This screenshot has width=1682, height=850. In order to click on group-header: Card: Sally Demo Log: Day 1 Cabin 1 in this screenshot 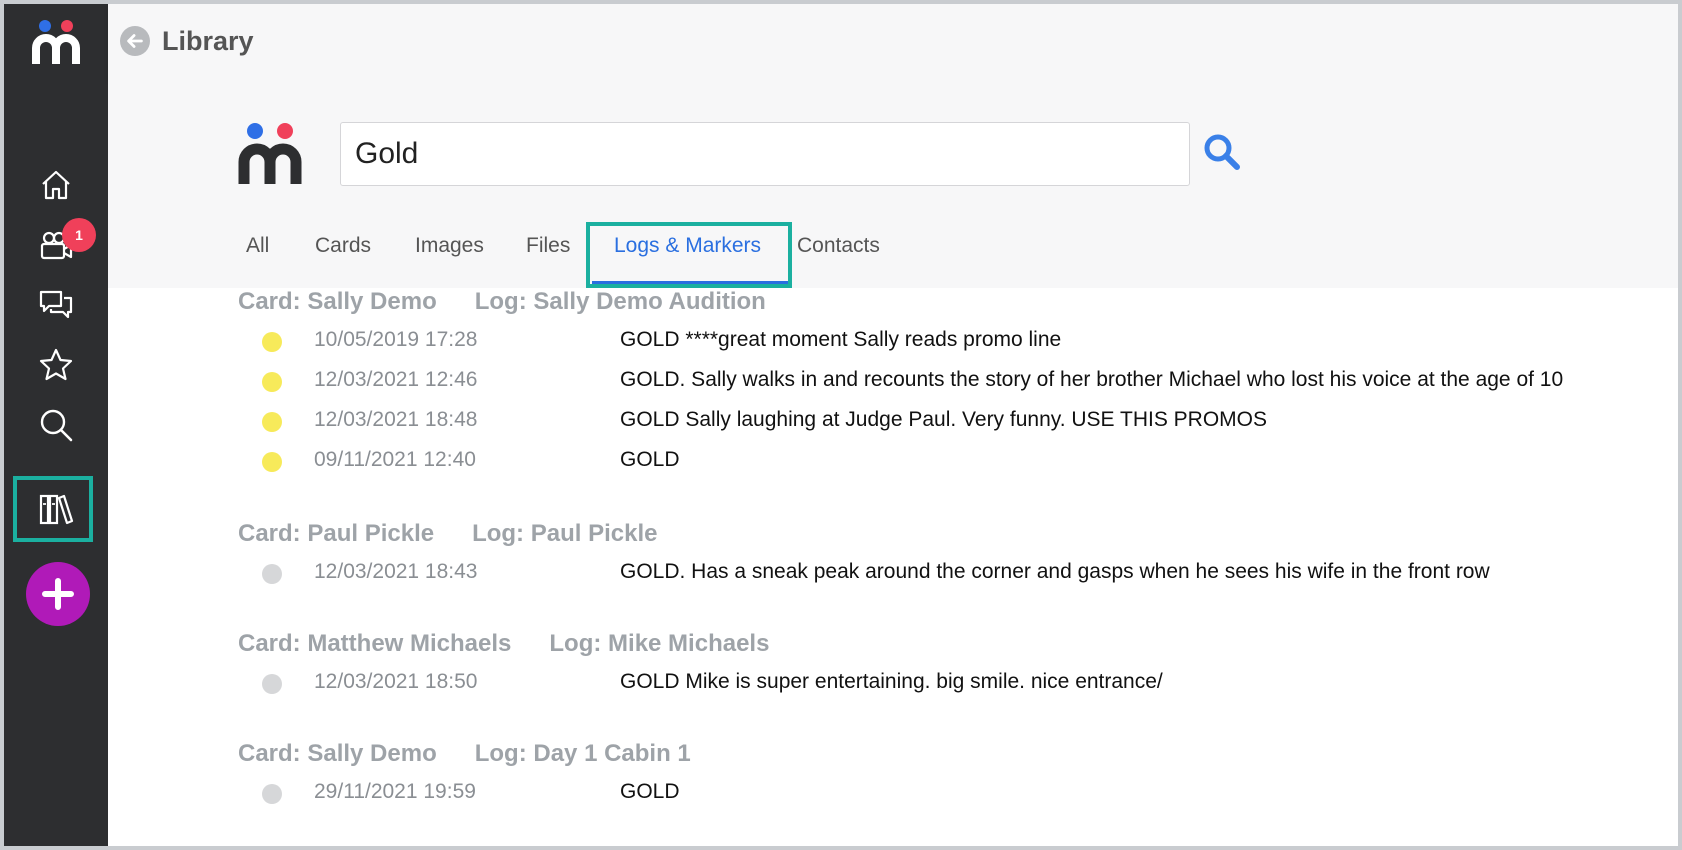, I will do `click(483, 754)`.